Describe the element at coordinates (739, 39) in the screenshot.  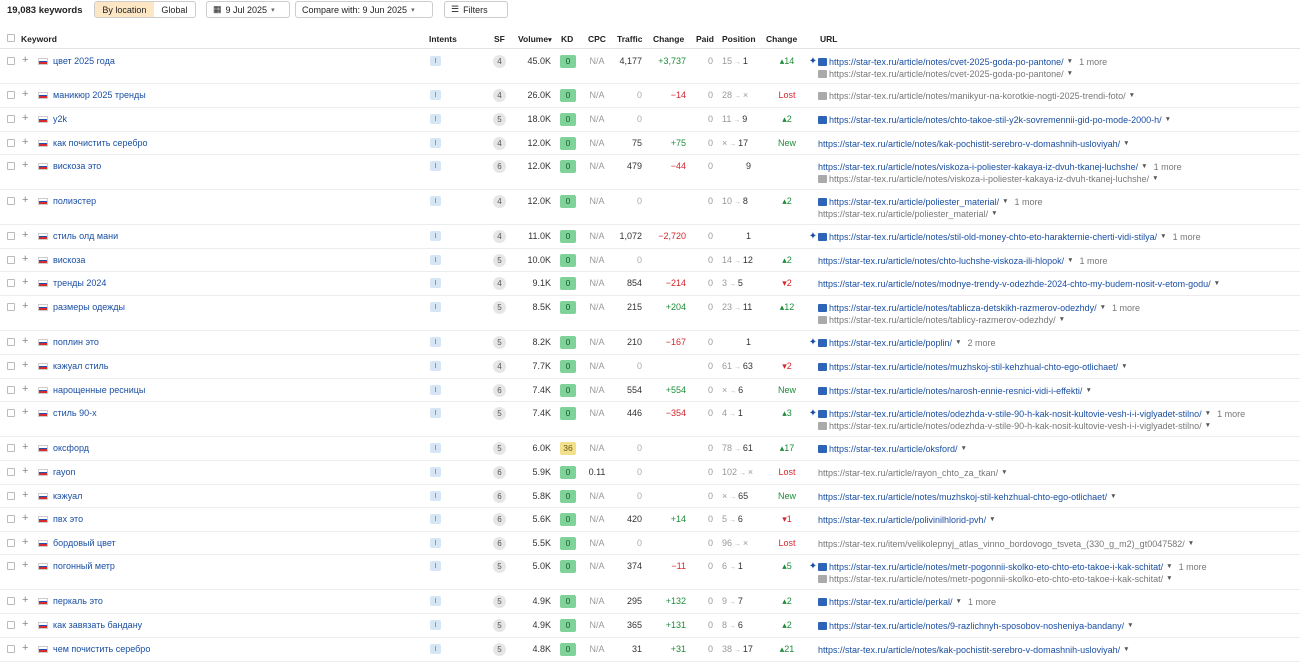
I see `header-position: Position` at that location.